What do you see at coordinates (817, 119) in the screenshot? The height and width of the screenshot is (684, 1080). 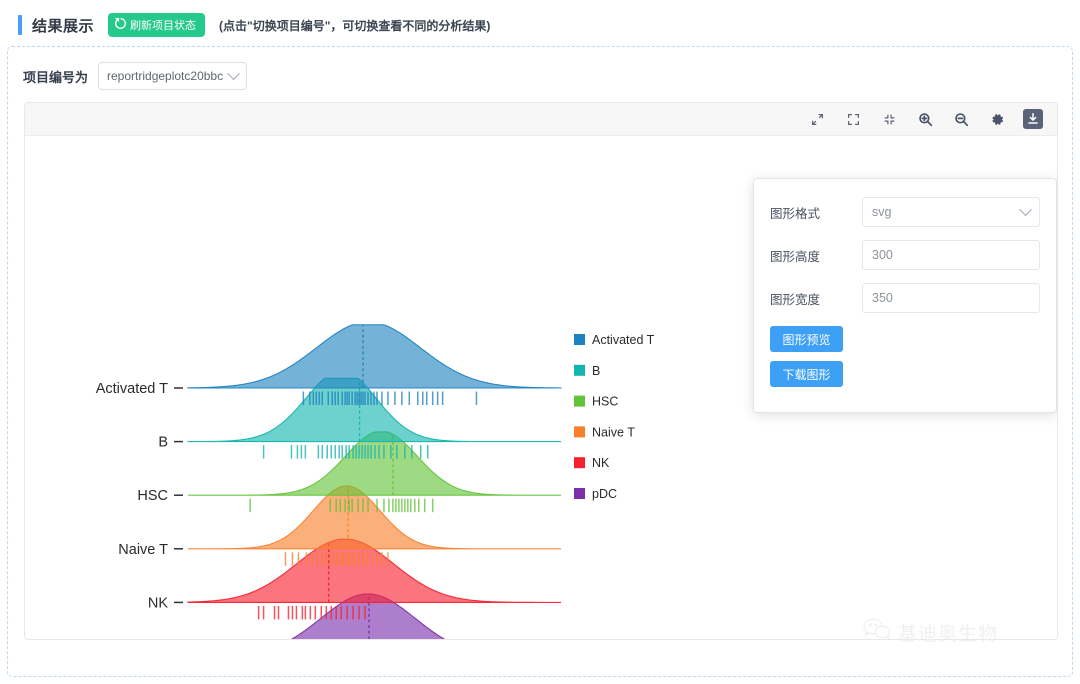 I see `expand-diagonal-icon` at bounding box center [817, 119].